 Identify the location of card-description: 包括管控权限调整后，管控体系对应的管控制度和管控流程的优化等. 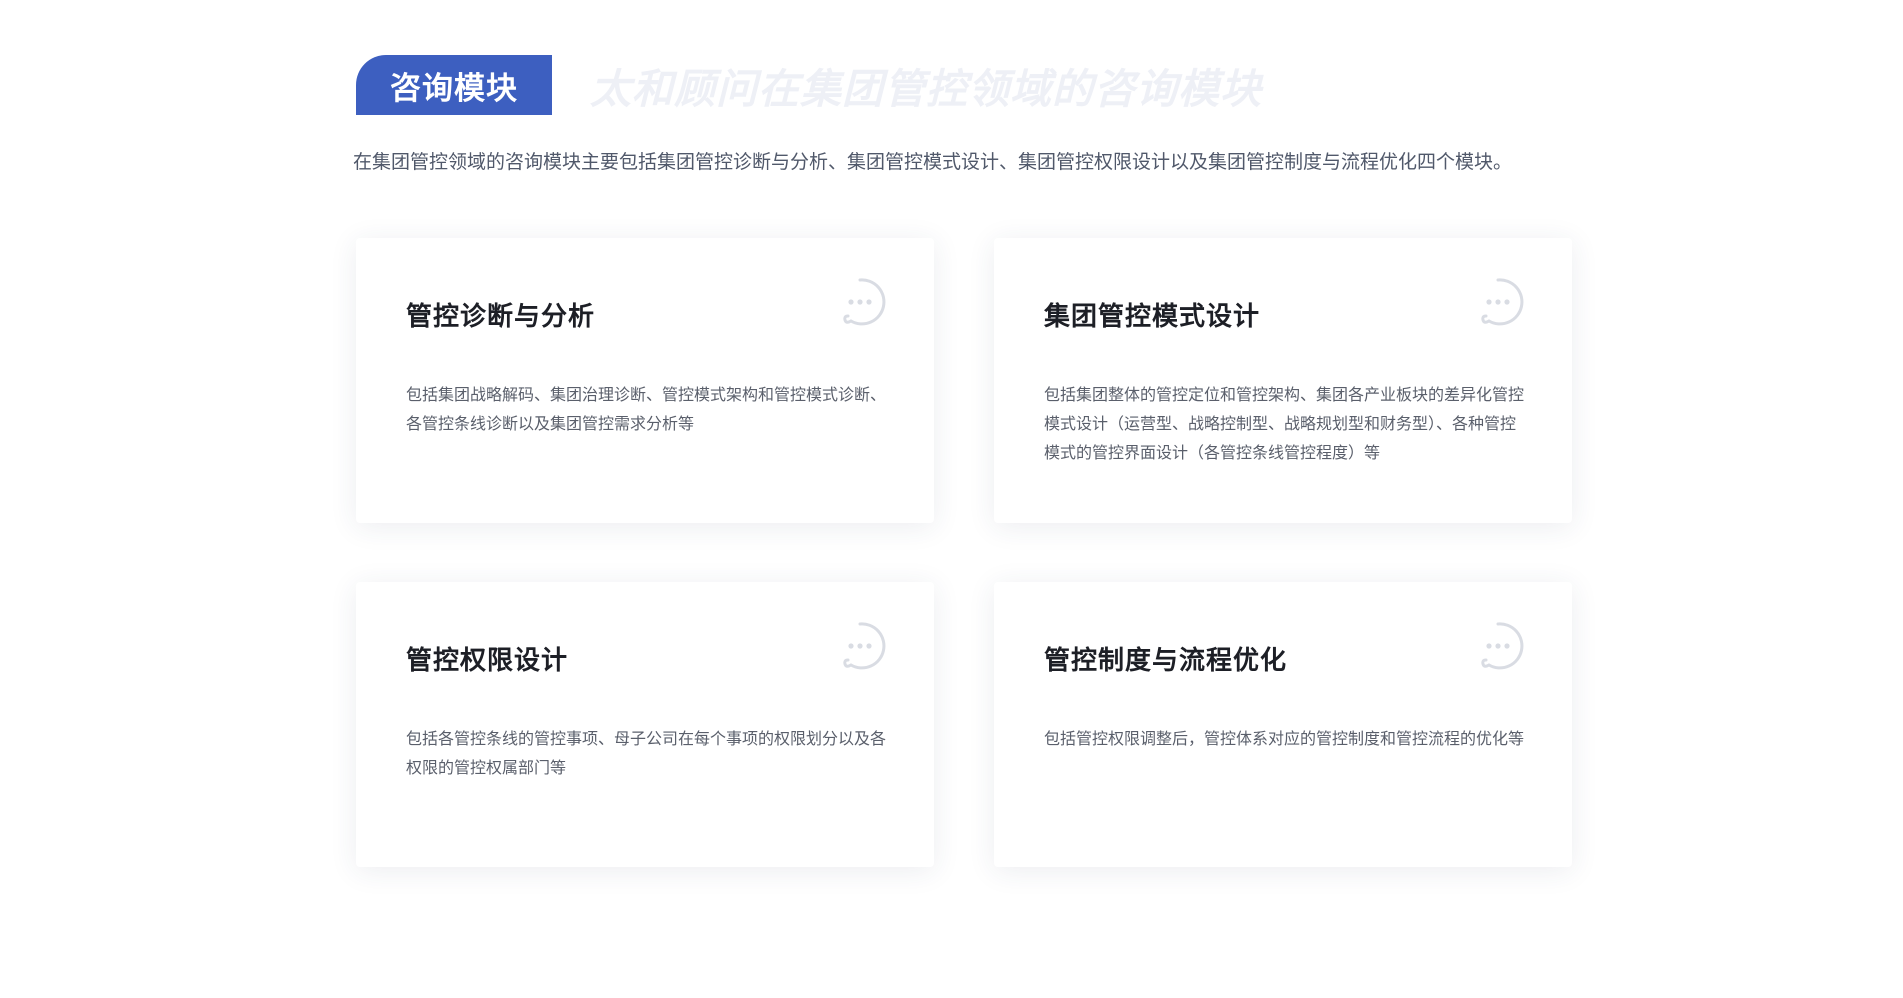
(1284, 738).